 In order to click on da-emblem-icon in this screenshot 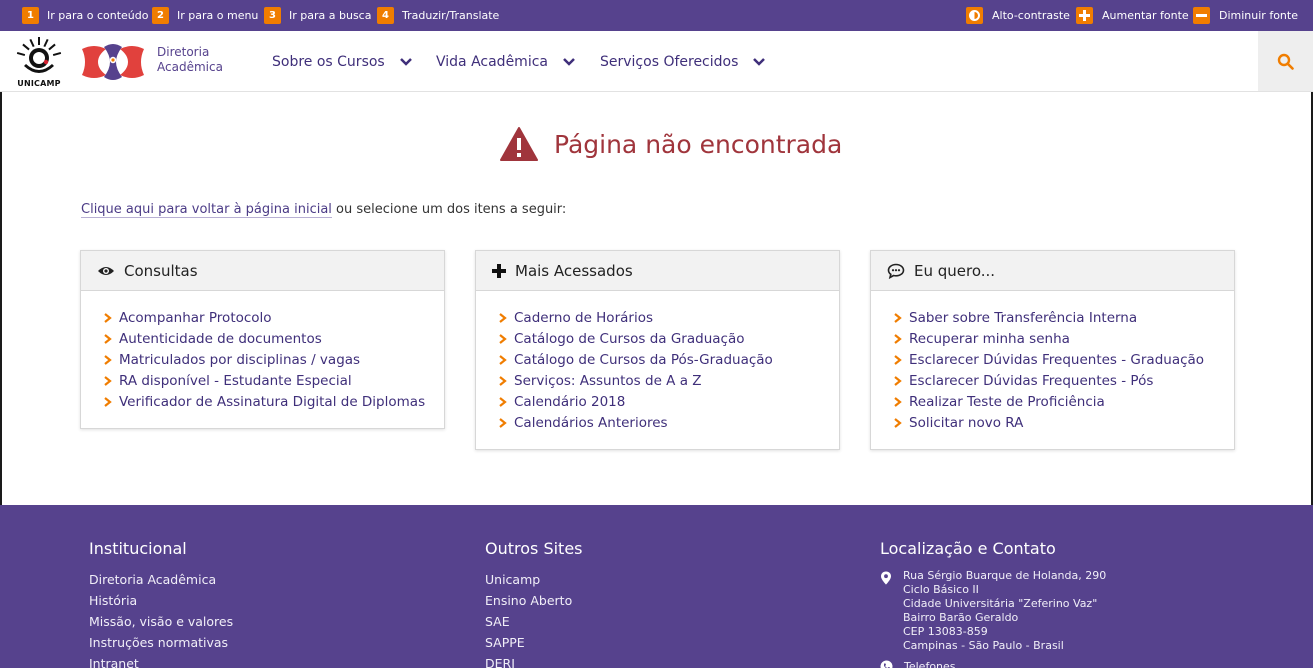, I will do `click(113, 62)`.